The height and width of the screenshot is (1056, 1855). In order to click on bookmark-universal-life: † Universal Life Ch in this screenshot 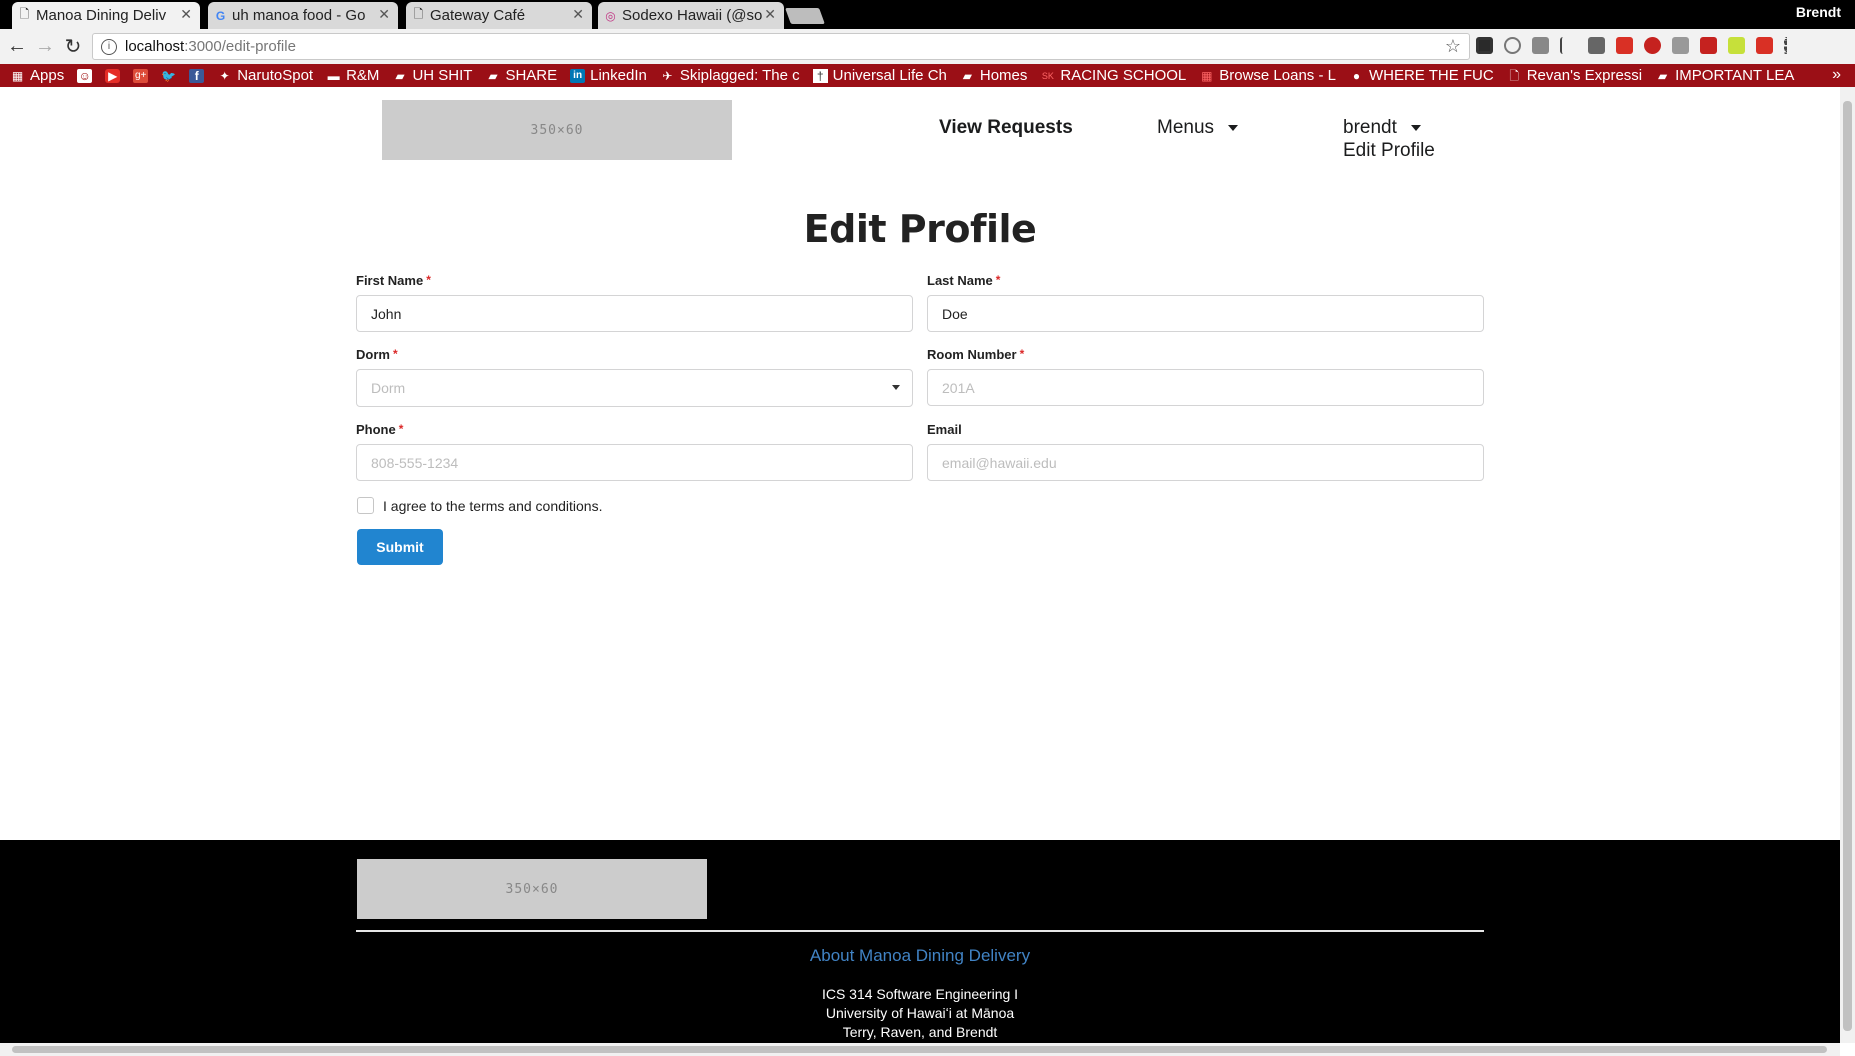, I will do `click(879, 75)`.